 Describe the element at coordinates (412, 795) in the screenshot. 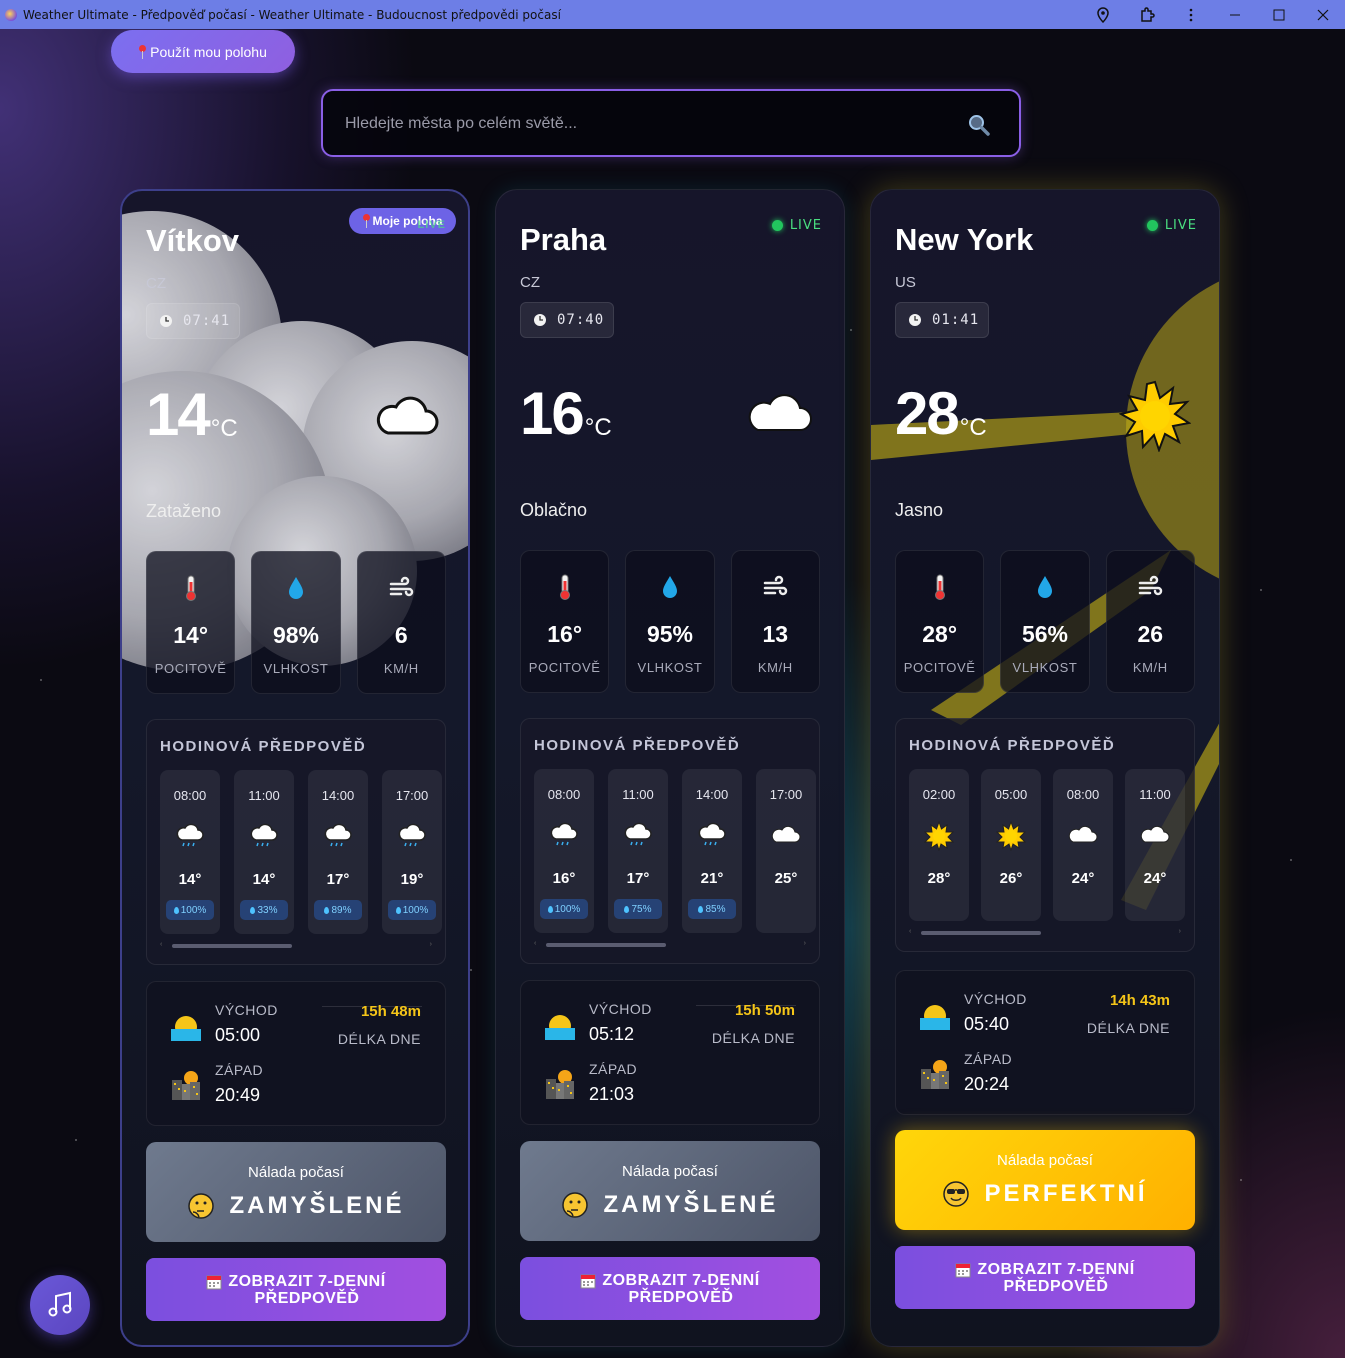

I see `hour-time: 17:00` at that location.